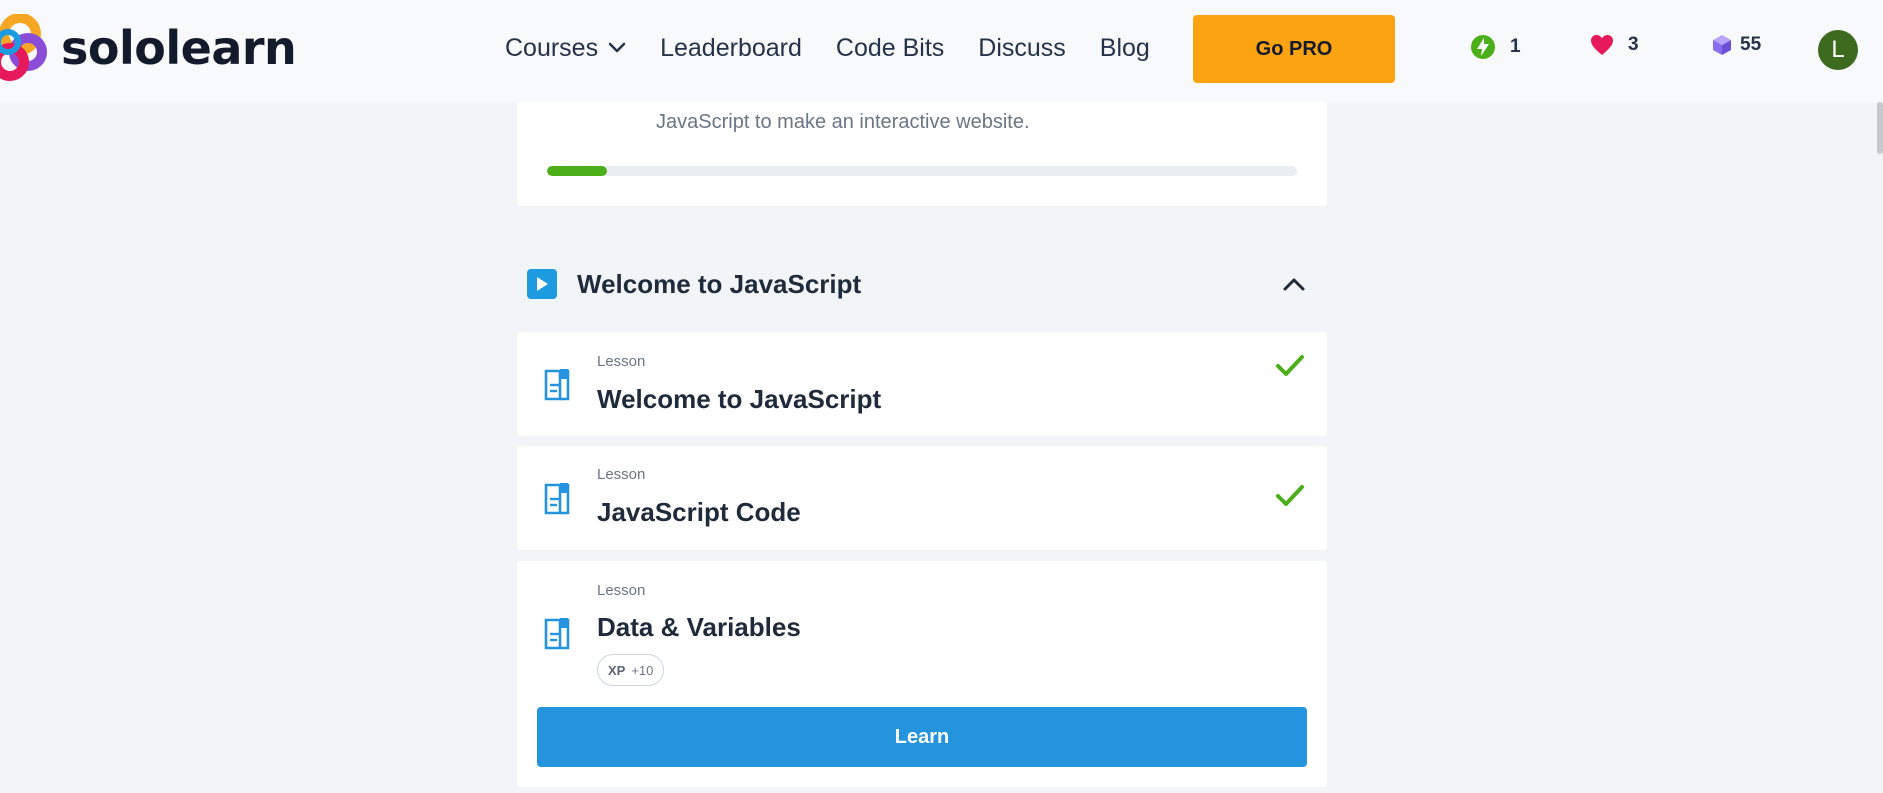 The image size is (1883, 793). What do you see at coordinates (731, 48) in the screenshot?
I see `nav-leaderboard: Leaderboard` at bounding box center [731, 48].